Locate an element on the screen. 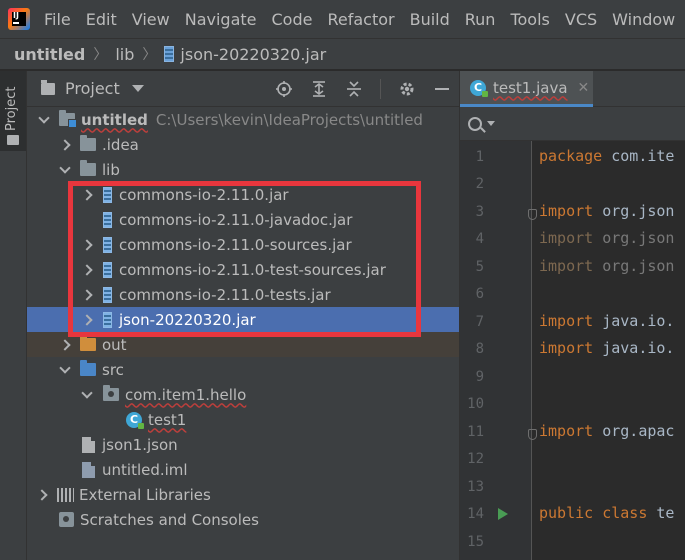 Image resolution: width=685 pixels, height=560 pixels. minimize-icon is located at coordinates (442, 89).